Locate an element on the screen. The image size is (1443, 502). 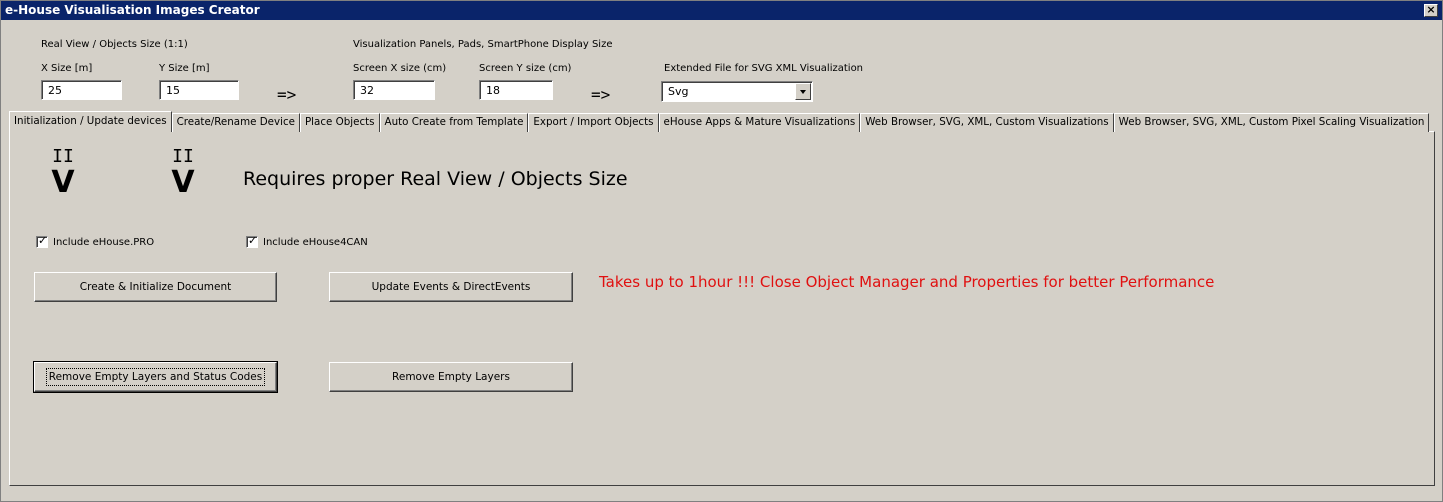
extended-file-value: Svg is located at coordinates (678, 91).